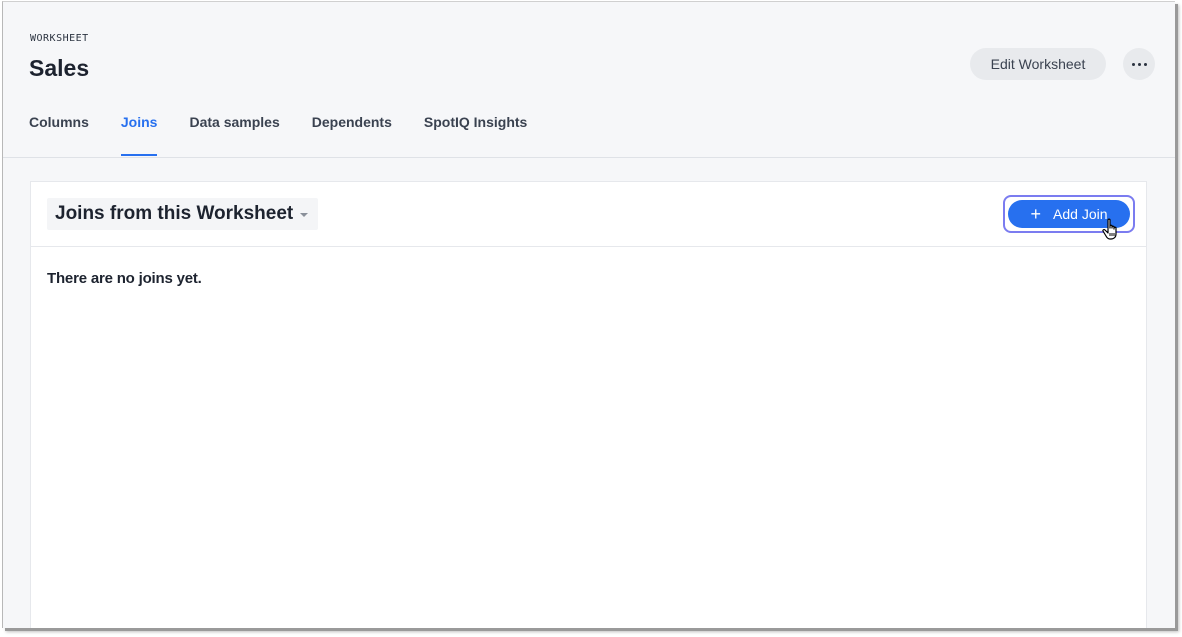 This screenshot has width=1182, height=637. What do you see at coordinates (138, 135) in the screenshot?
I see `tab-joins: Joins` at bounding box center [138, 135].